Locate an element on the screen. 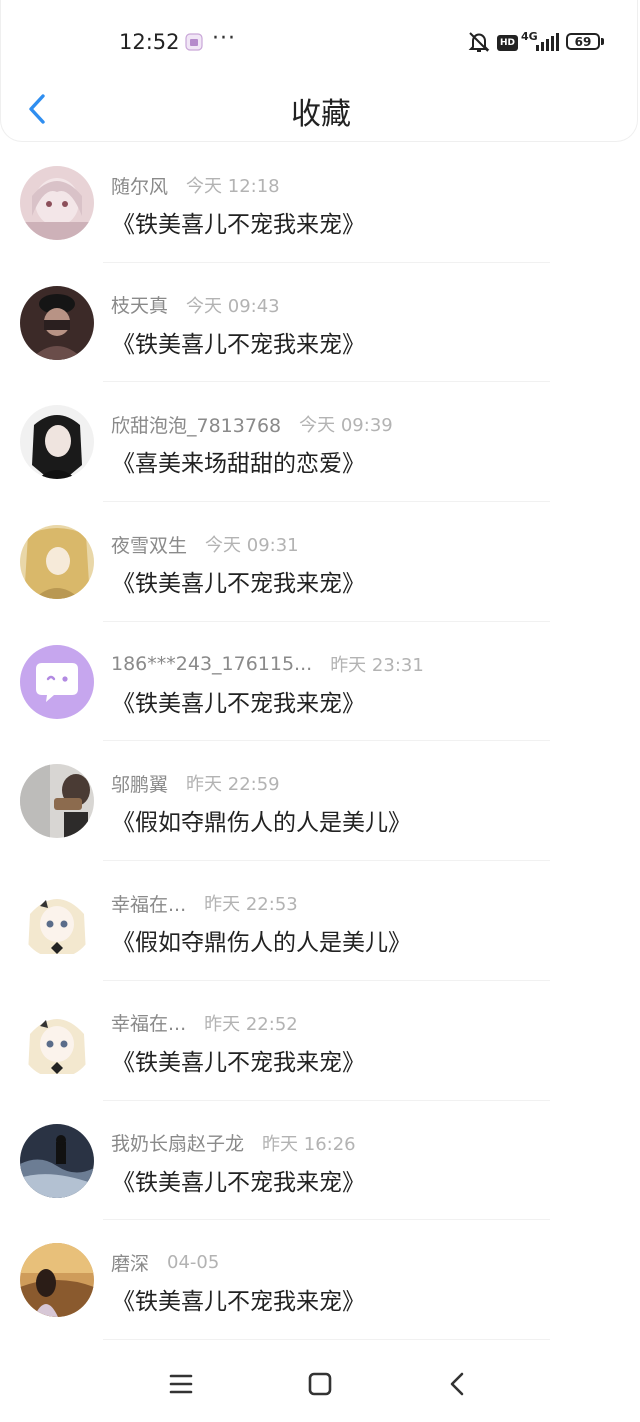  user-name: 随尔风 is located at coordinates (139, 185).